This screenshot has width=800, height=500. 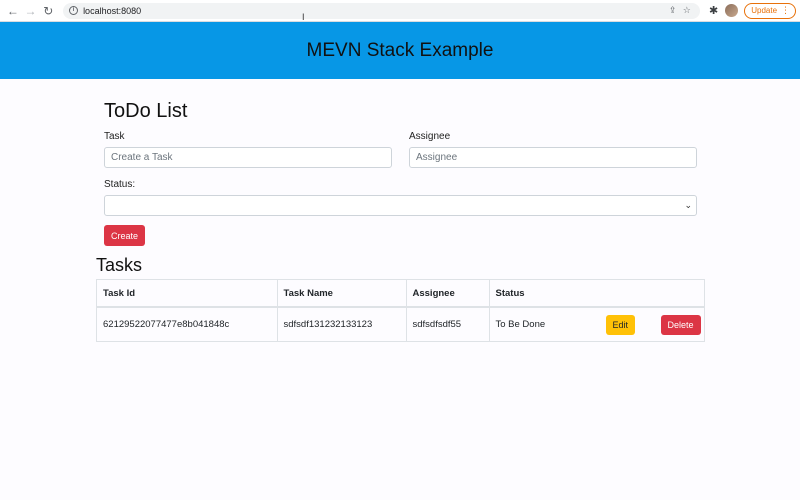 What do you see at coordinates (248, 157) in the screenshot?
I see `task-input` at bounding box center [248, 157].